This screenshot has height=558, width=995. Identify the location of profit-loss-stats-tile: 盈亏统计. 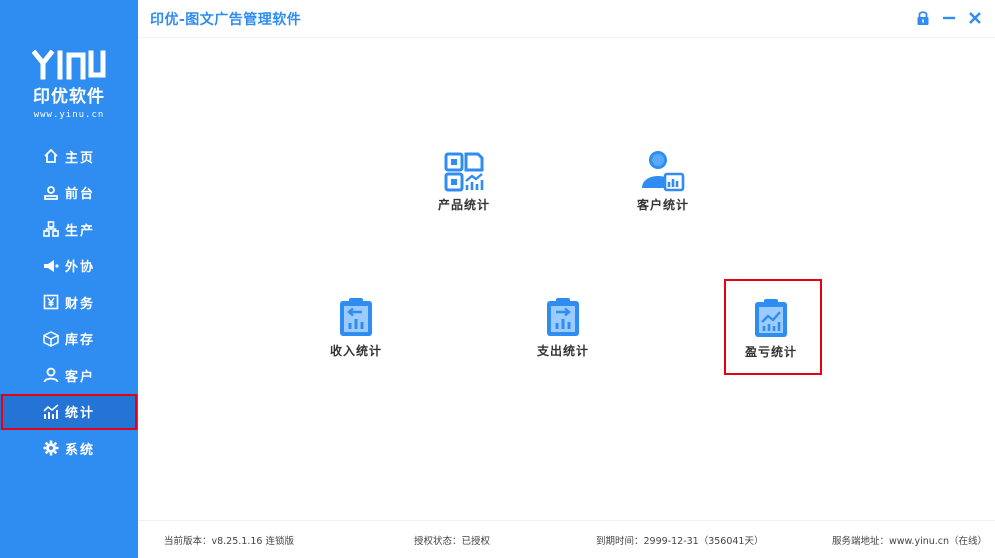
(773, 327).